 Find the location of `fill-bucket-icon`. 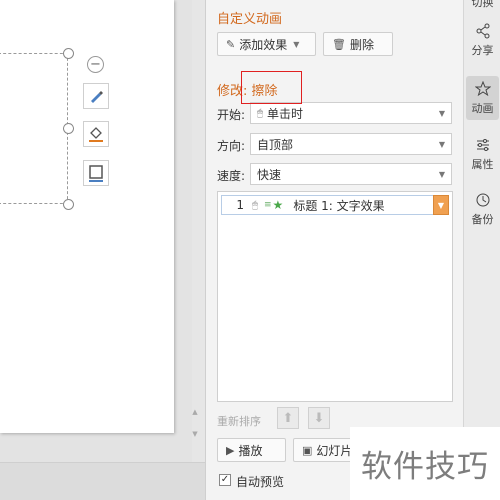

fill-bucket-icon is located at coordinates (96, 134).